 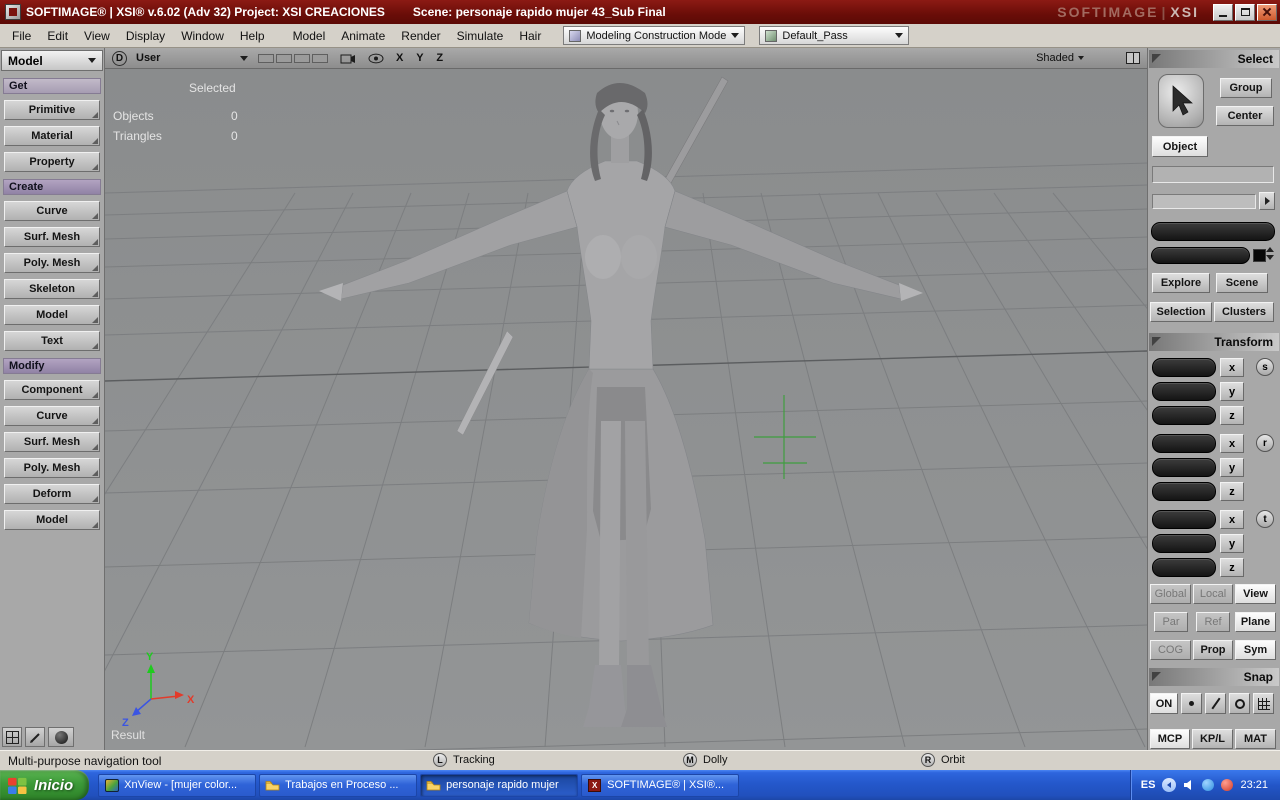 What do you see at coordinates (52, 341) in the screenshot?
I see `button-create-text: Text` at bounding box center [52, 341].